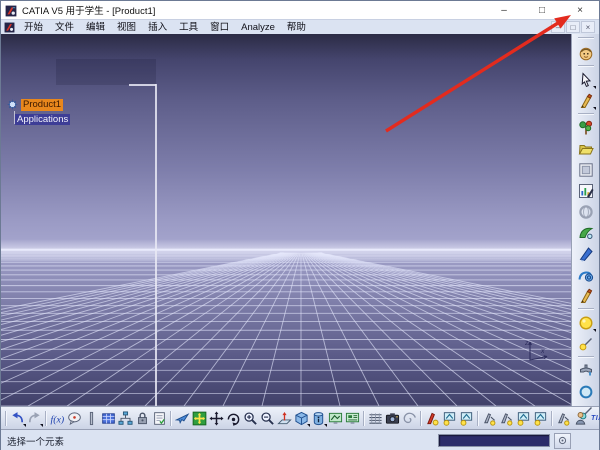  I want to click on faucet-icon, so click(586, 371).